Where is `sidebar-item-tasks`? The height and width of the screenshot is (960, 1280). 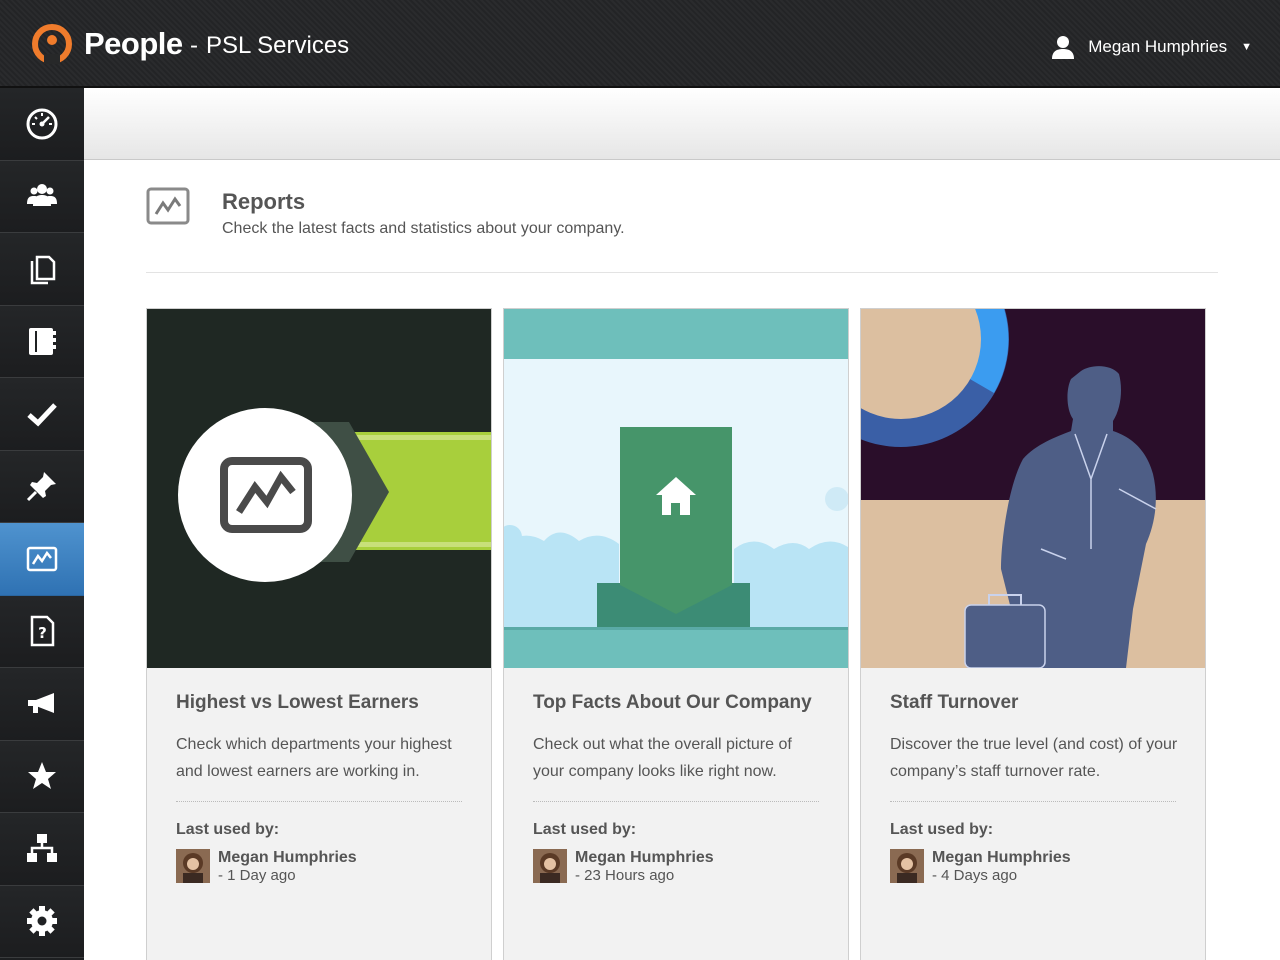 sidebar-item-tasks is located at coordinates (42, 414).